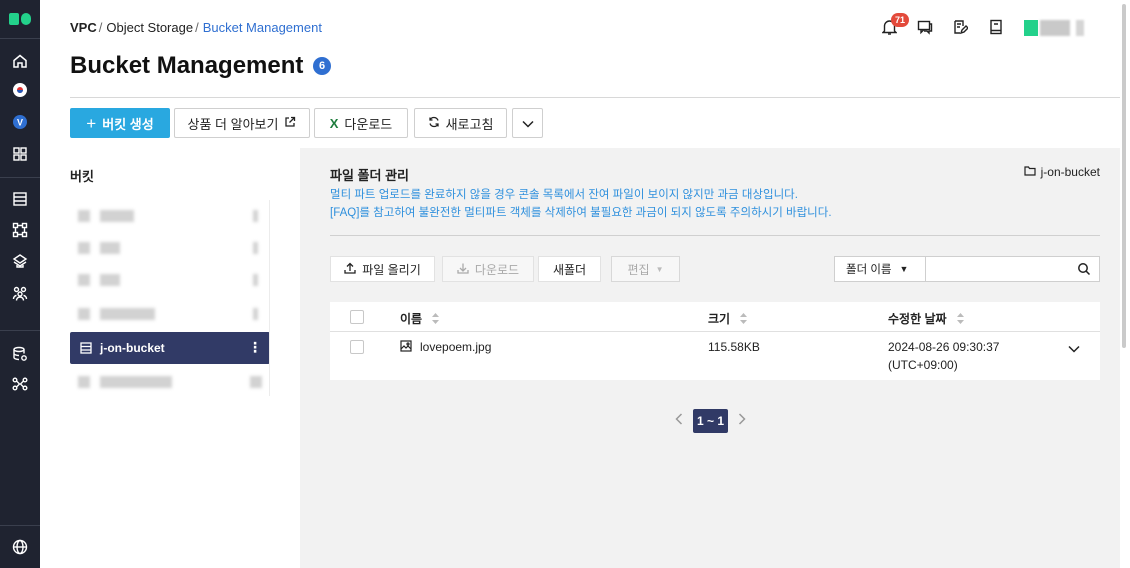 Image resolution: width=1130 pixels, height=568 pixels. I want to click on current-bucket-path: j-on-bucket, so click(1062, 172).